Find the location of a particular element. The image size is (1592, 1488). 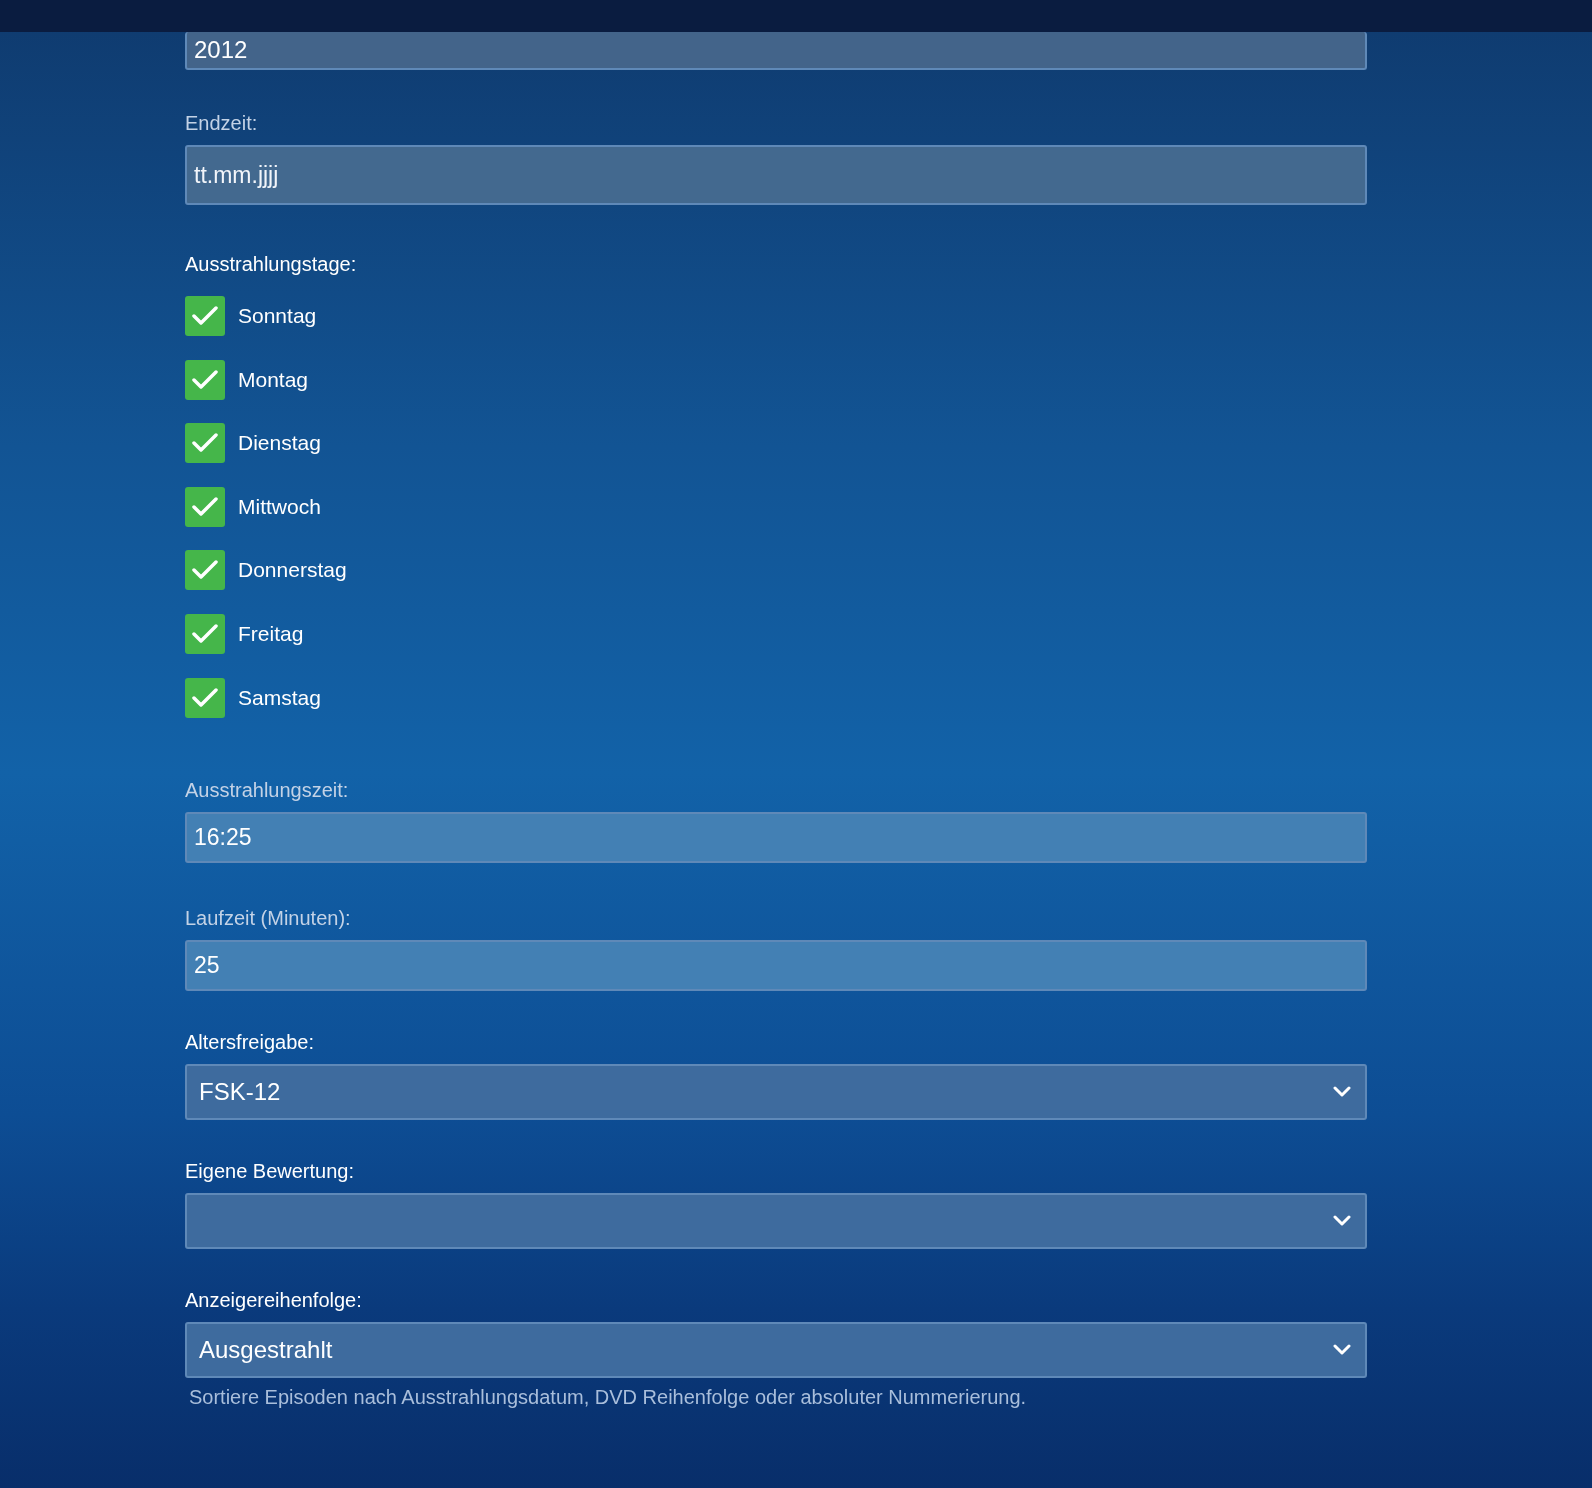

field-label: Altersfreigabe: is located at coordinates (250, 1043).